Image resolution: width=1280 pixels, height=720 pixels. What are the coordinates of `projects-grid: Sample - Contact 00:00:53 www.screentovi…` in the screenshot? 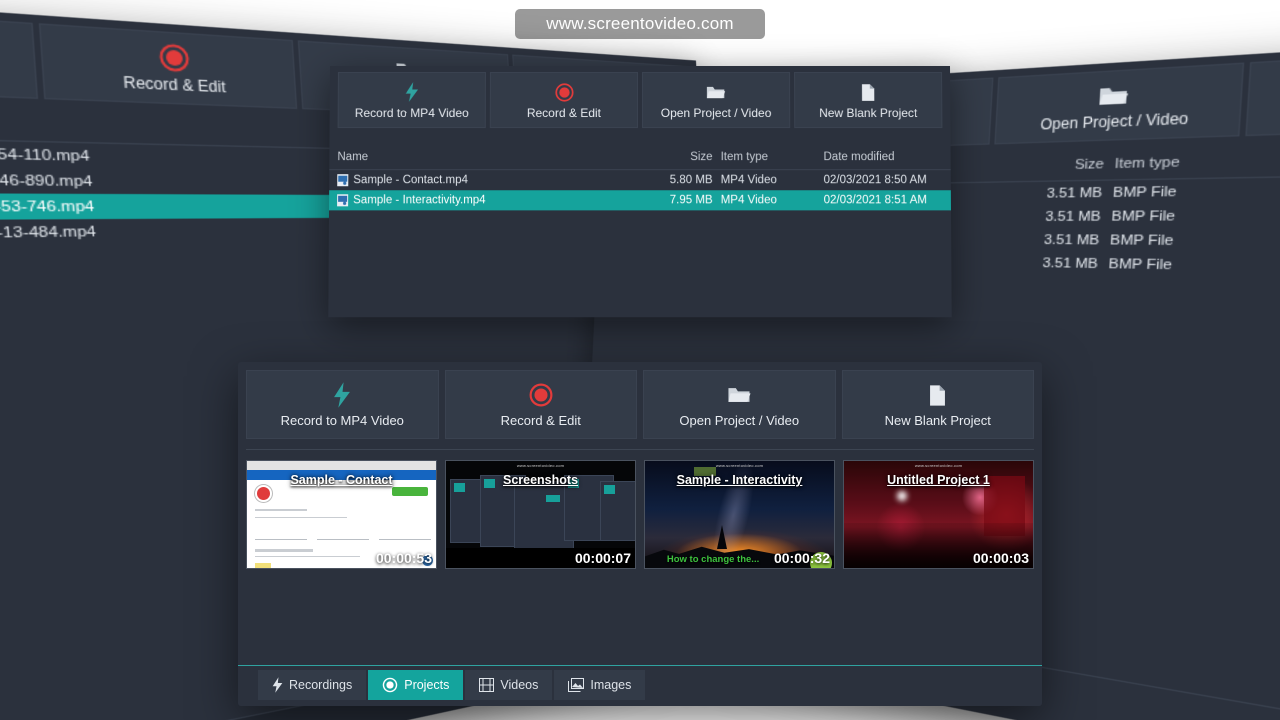 It's located at (640, 510).